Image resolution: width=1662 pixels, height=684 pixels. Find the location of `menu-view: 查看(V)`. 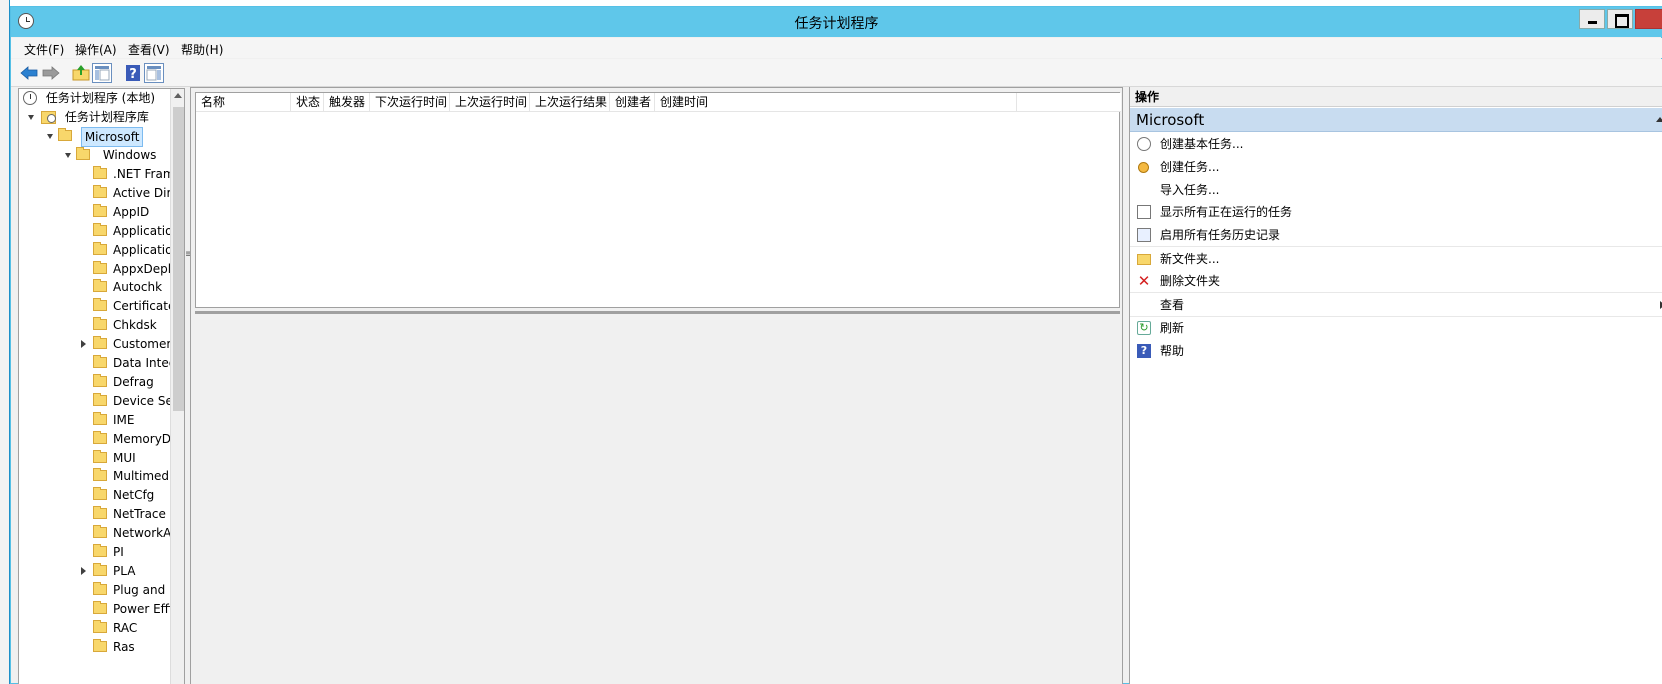

menu-view: 查看(V) is located at coordinates (149, 49).